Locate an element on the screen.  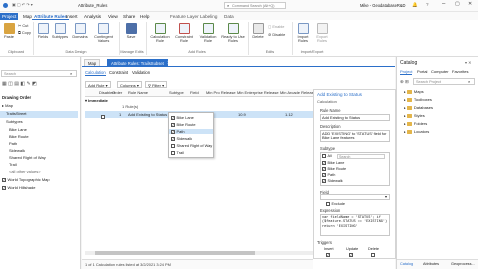
catalog-item-maps: ▸ Maps is located at coordinates (414, 91).